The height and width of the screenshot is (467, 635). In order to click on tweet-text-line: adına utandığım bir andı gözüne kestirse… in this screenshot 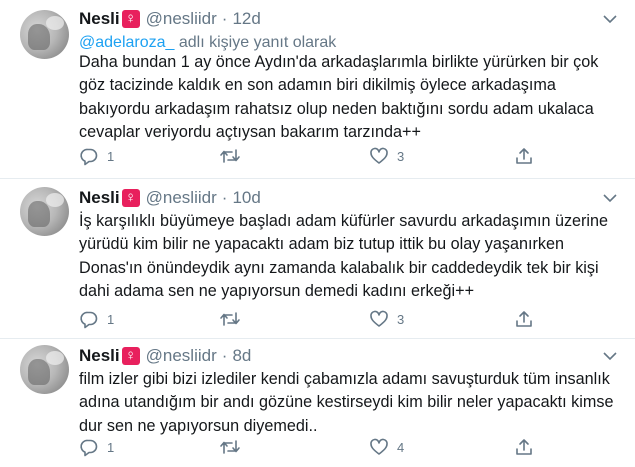, I will do `click(346, 402)`.